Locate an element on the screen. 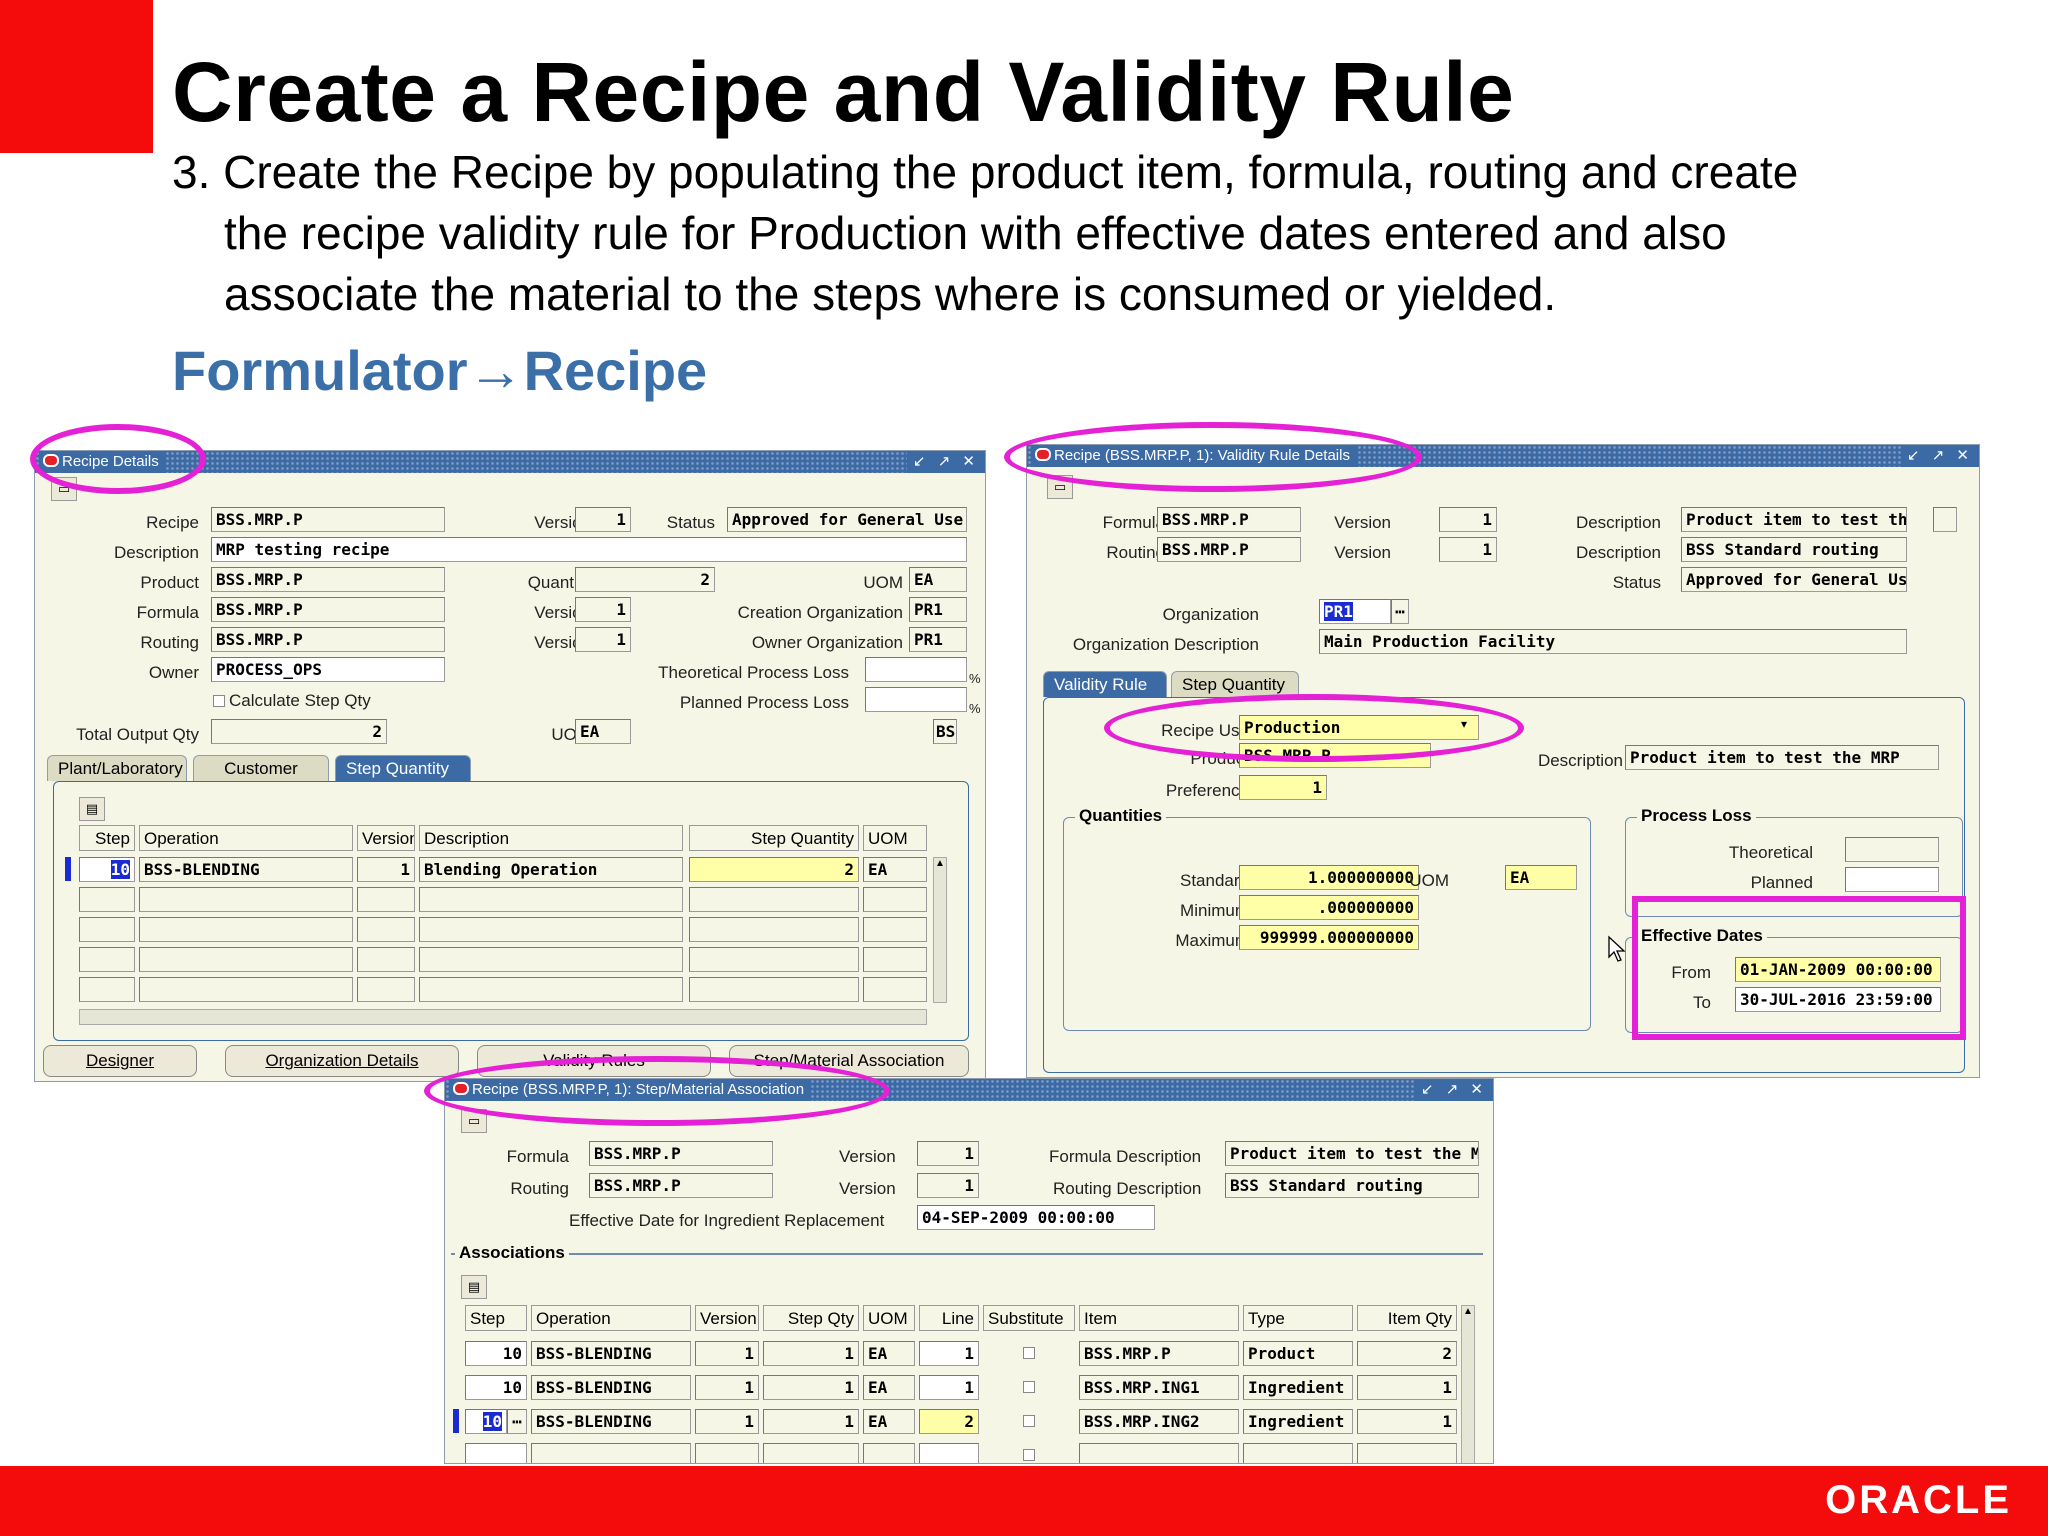  owner-field: PROCESS_OPS is located at coordinates (328, 669).